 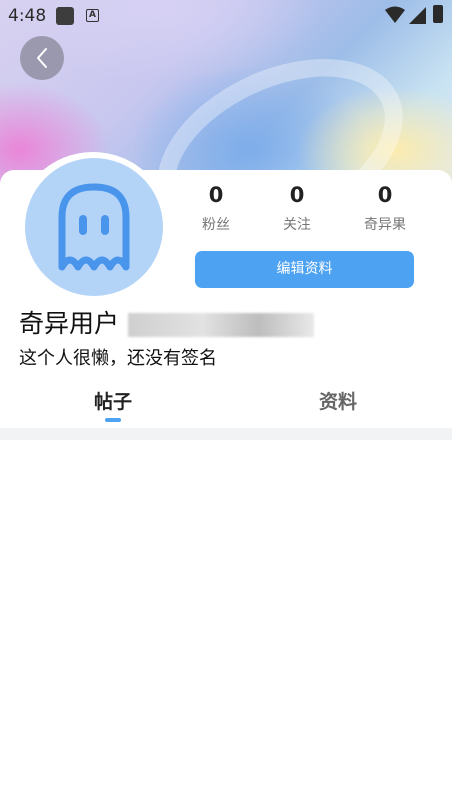 What do you see at coordinates (304, 269) in the screenshot?
I see `edit-profile-button: 编辑资料` at bounding box center [304, 269].